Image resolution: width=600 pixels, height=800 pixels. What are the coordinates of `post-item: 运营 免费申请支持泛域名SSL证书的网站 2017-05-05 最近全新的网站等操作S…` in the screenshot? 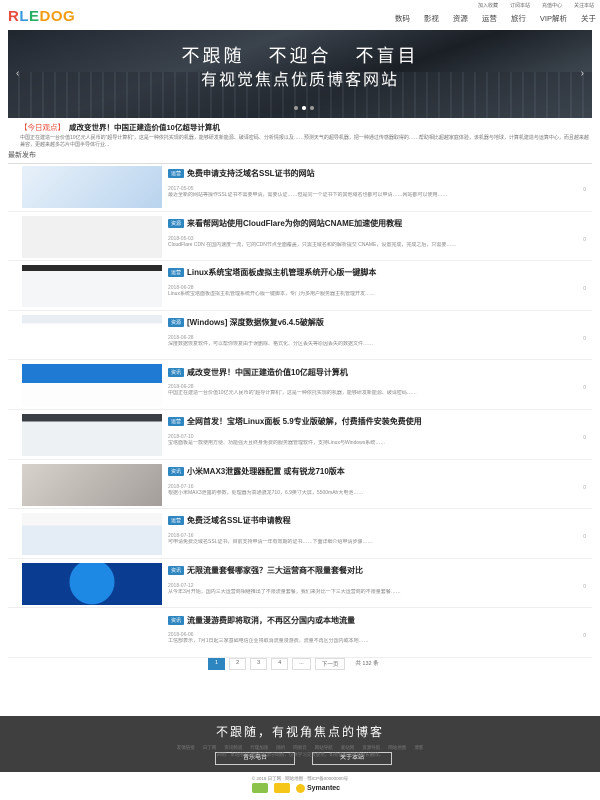 It's located at (300, 187).